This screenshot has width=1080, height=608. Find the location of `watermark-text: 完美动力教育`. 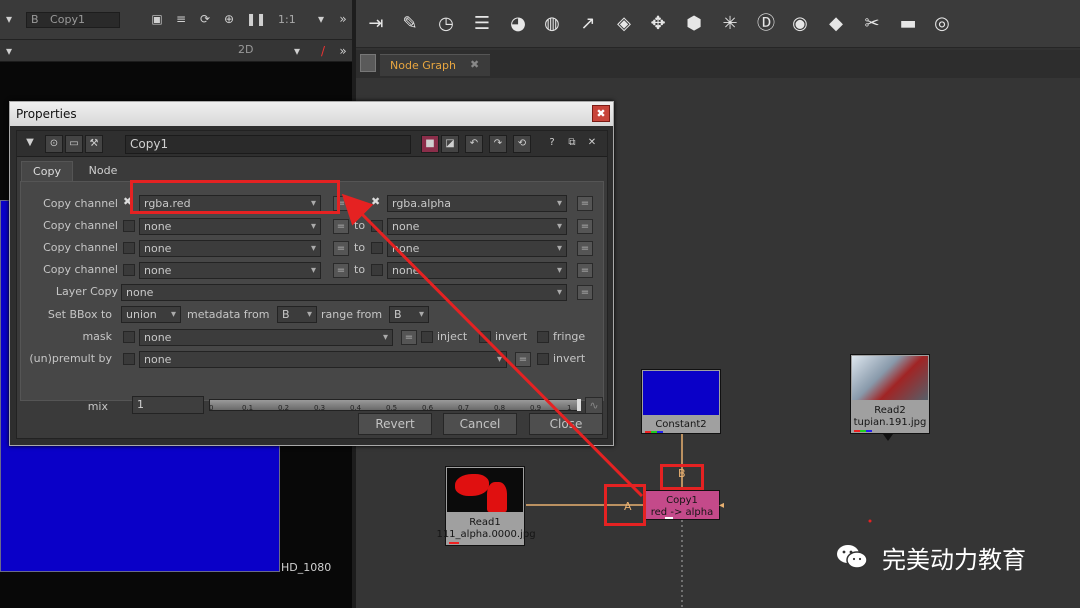

watermark-text: 完美动力教育 is located at coordinates (954, 560).